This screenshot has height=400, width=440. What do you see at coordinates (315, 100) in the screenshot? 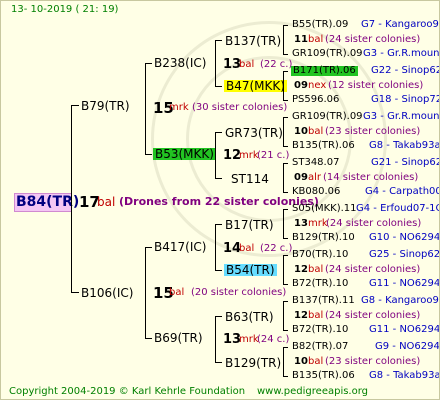
I see `ancestor-label: PS596.06` at bounding box center [315, 100].